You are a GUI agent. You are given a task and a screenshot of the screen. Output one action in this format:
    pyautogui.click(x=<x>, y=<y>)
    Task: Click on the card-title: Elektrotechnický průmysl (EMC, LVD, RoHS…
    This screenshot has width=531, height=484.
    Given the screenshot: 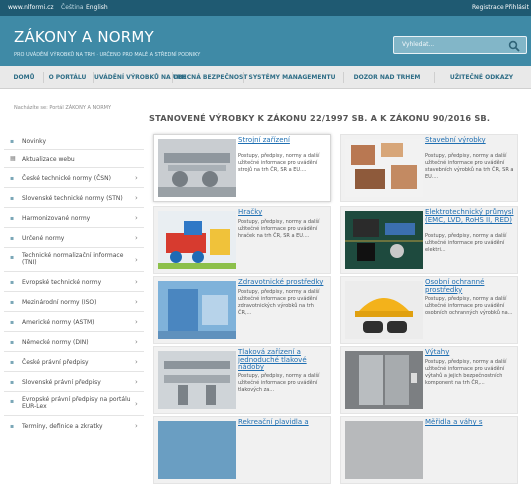 What is the action you would take?
    pyautogui.click(x=470, y=216)
    